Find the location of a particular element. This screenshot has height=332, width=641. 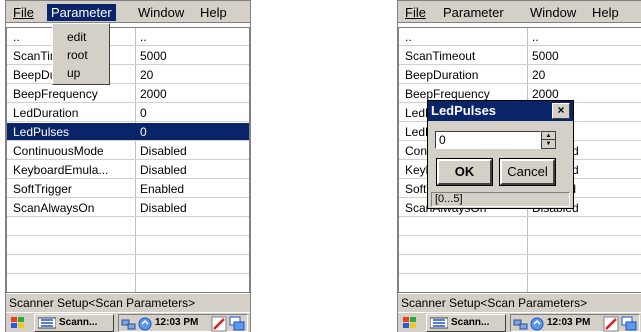

spin-down-icon: ▼ is located at coordinates (548, 144).